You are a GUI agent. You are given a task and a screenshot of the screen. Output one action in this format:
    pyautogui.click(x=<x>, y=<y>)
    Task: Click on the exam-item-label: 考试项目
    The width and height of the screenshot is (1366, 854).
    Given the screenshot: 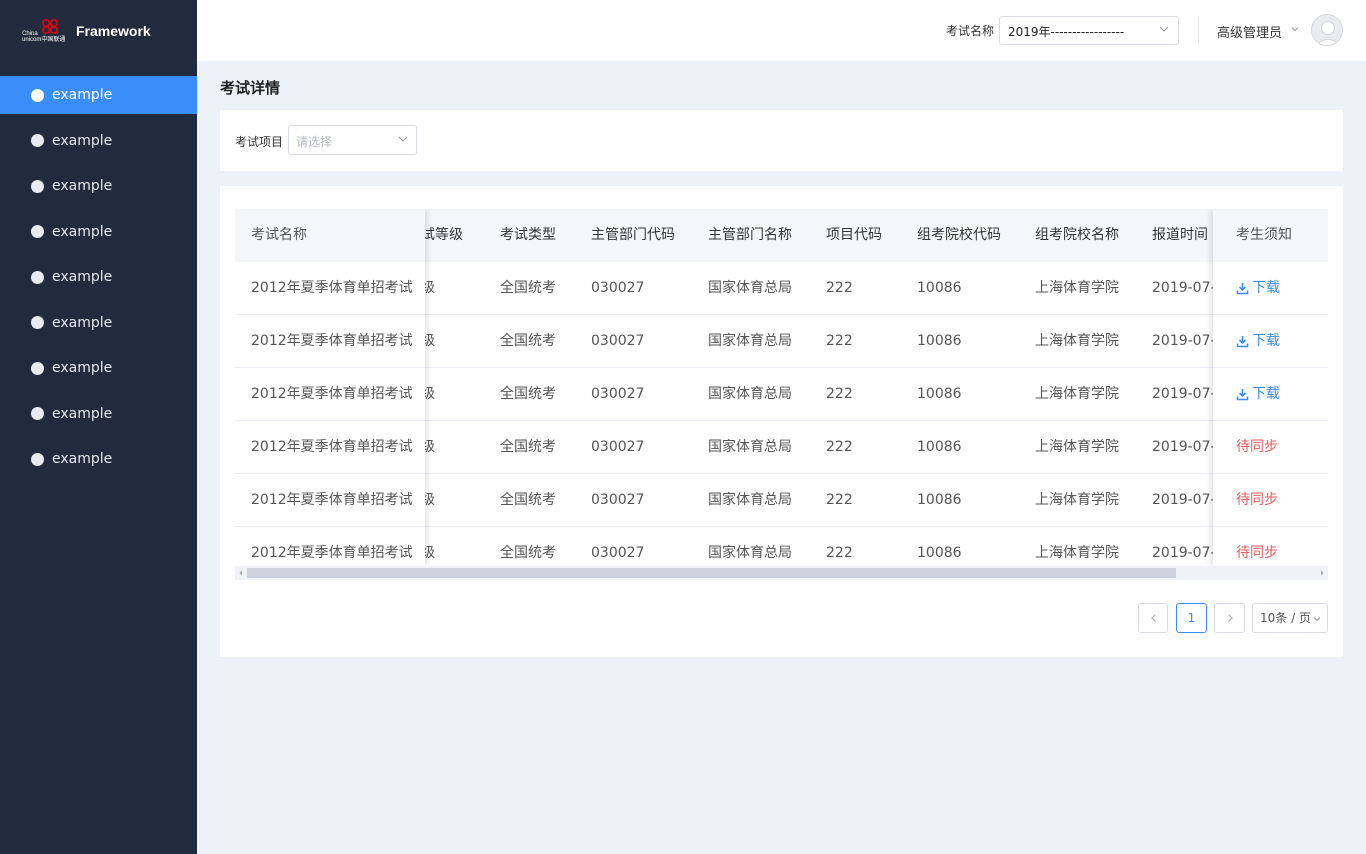 What is the action you would take?
    pyautogui.click(x=259, y=142)
    